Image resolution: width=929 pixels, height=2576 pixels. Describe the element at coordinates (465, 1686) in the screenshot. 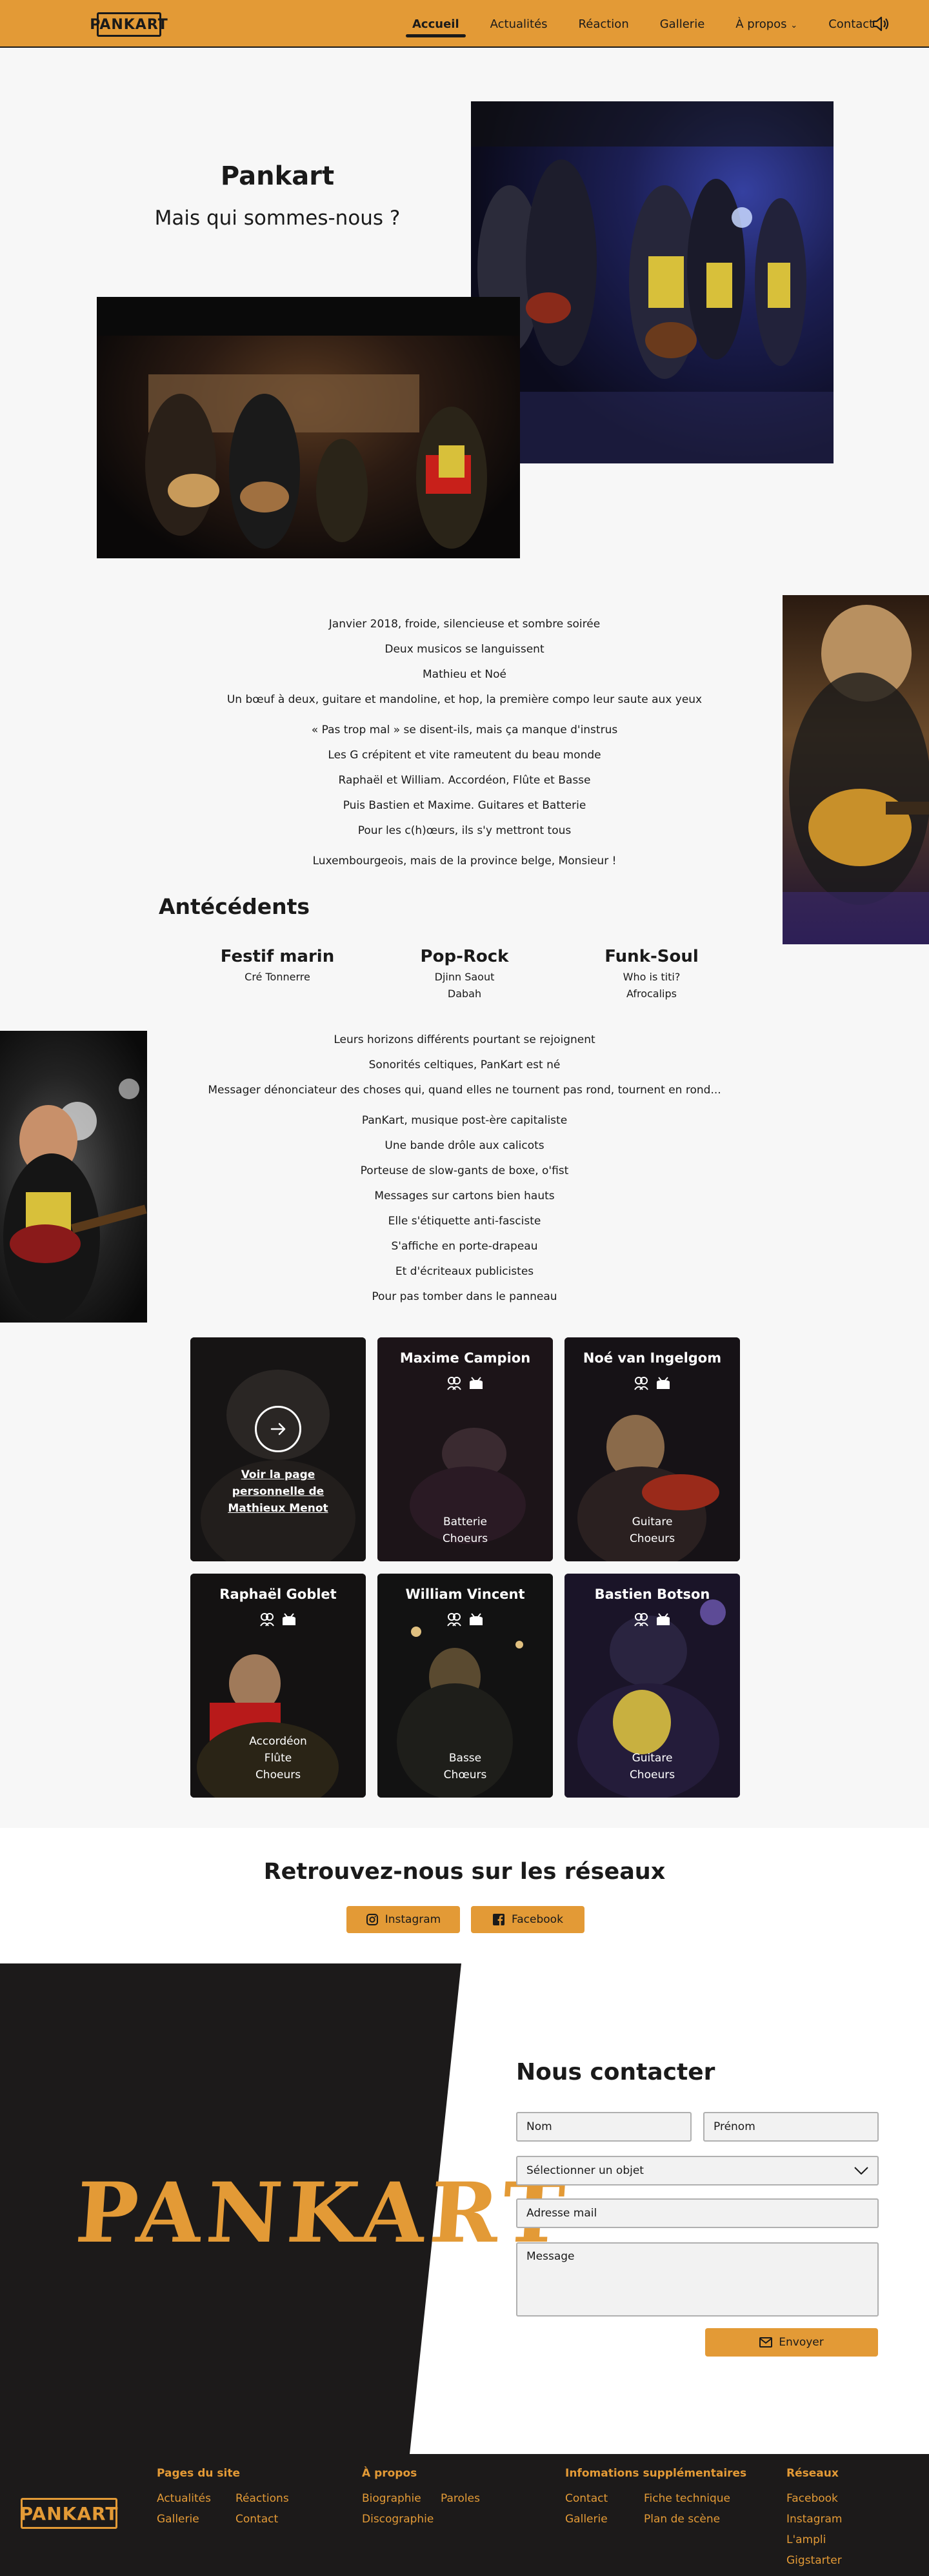

I see `member-card: William Vincent Basse Chœurs` at that location.